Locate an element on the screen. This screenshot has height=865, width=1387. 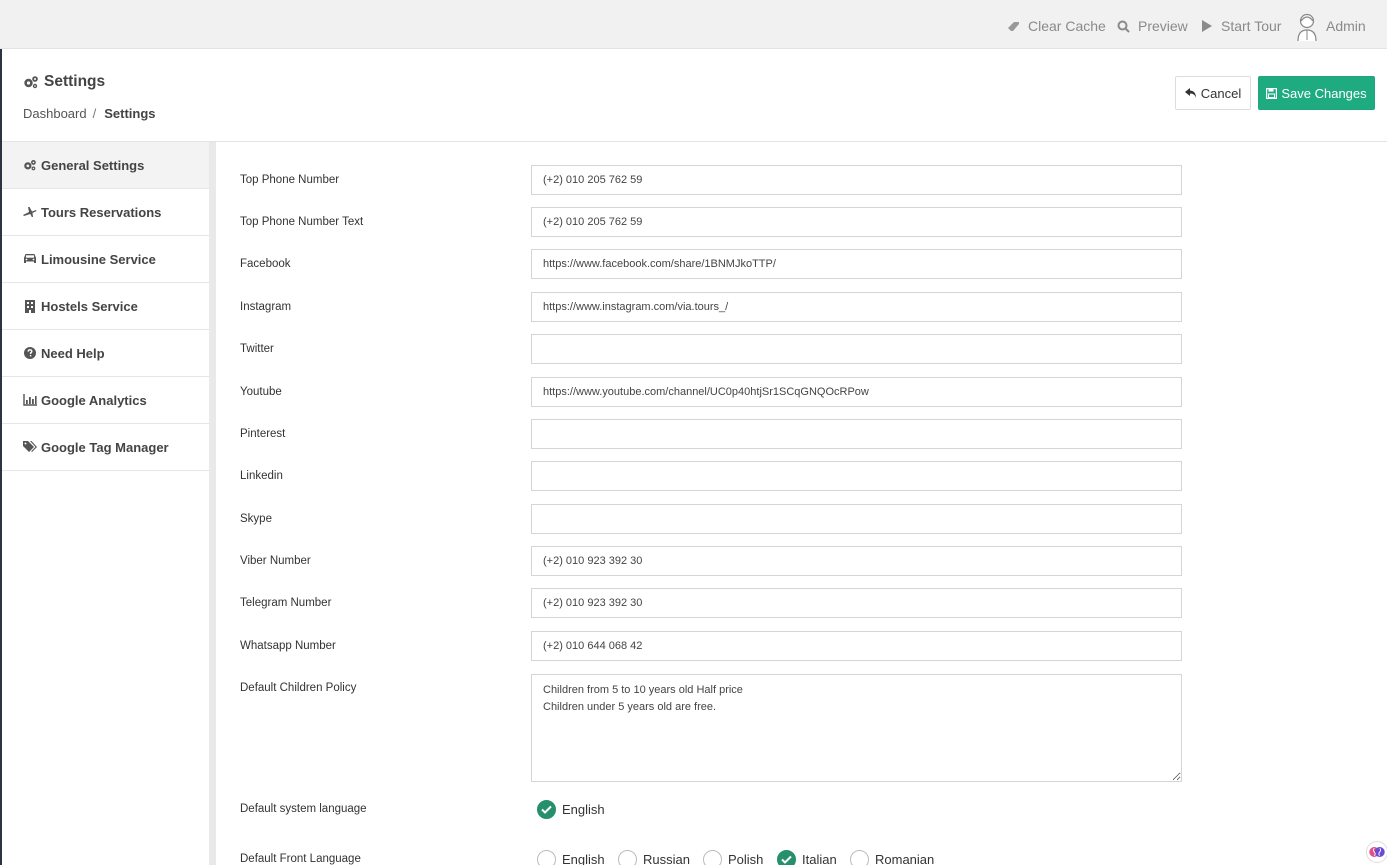
breadcrumb-current: Settings is located at coordinates (130, 113).